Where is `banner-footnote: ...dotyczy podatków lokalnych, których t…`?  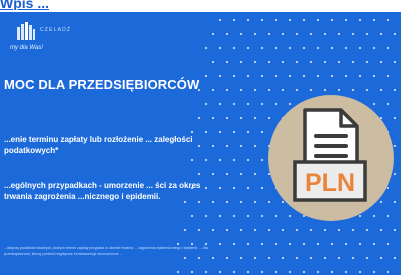
banner-footnote: ...dotyczy podatków lokalnych, których t… is located at coordinates (106, 251).